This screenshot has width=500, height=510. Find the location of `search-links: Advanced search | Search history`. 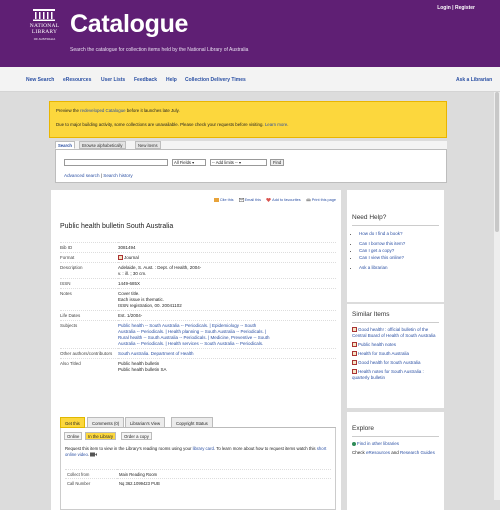

search-links: Advanced search | Search history is located at coordinates (98, 175).